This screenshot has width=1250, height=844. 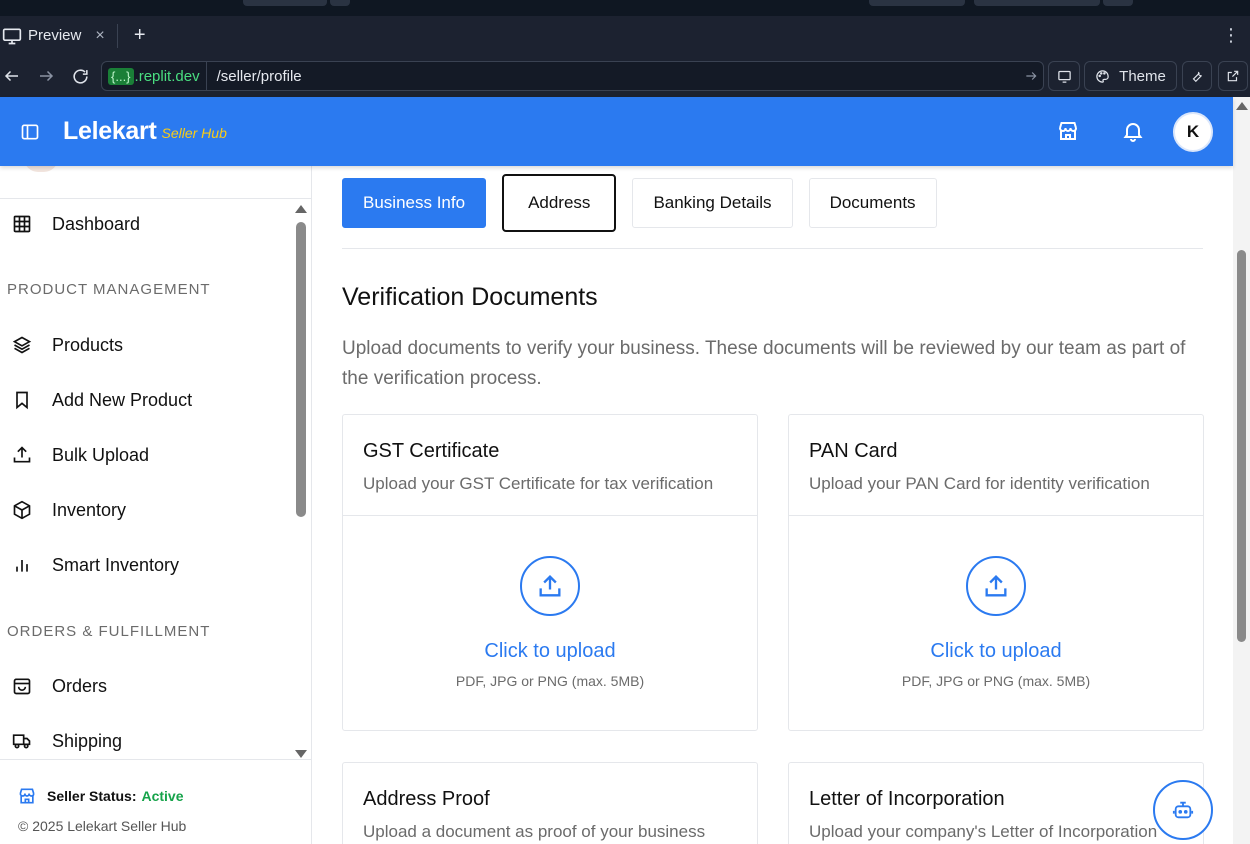 I want to click on scroll-down-arrow-icon, so click(x=301, y=754).